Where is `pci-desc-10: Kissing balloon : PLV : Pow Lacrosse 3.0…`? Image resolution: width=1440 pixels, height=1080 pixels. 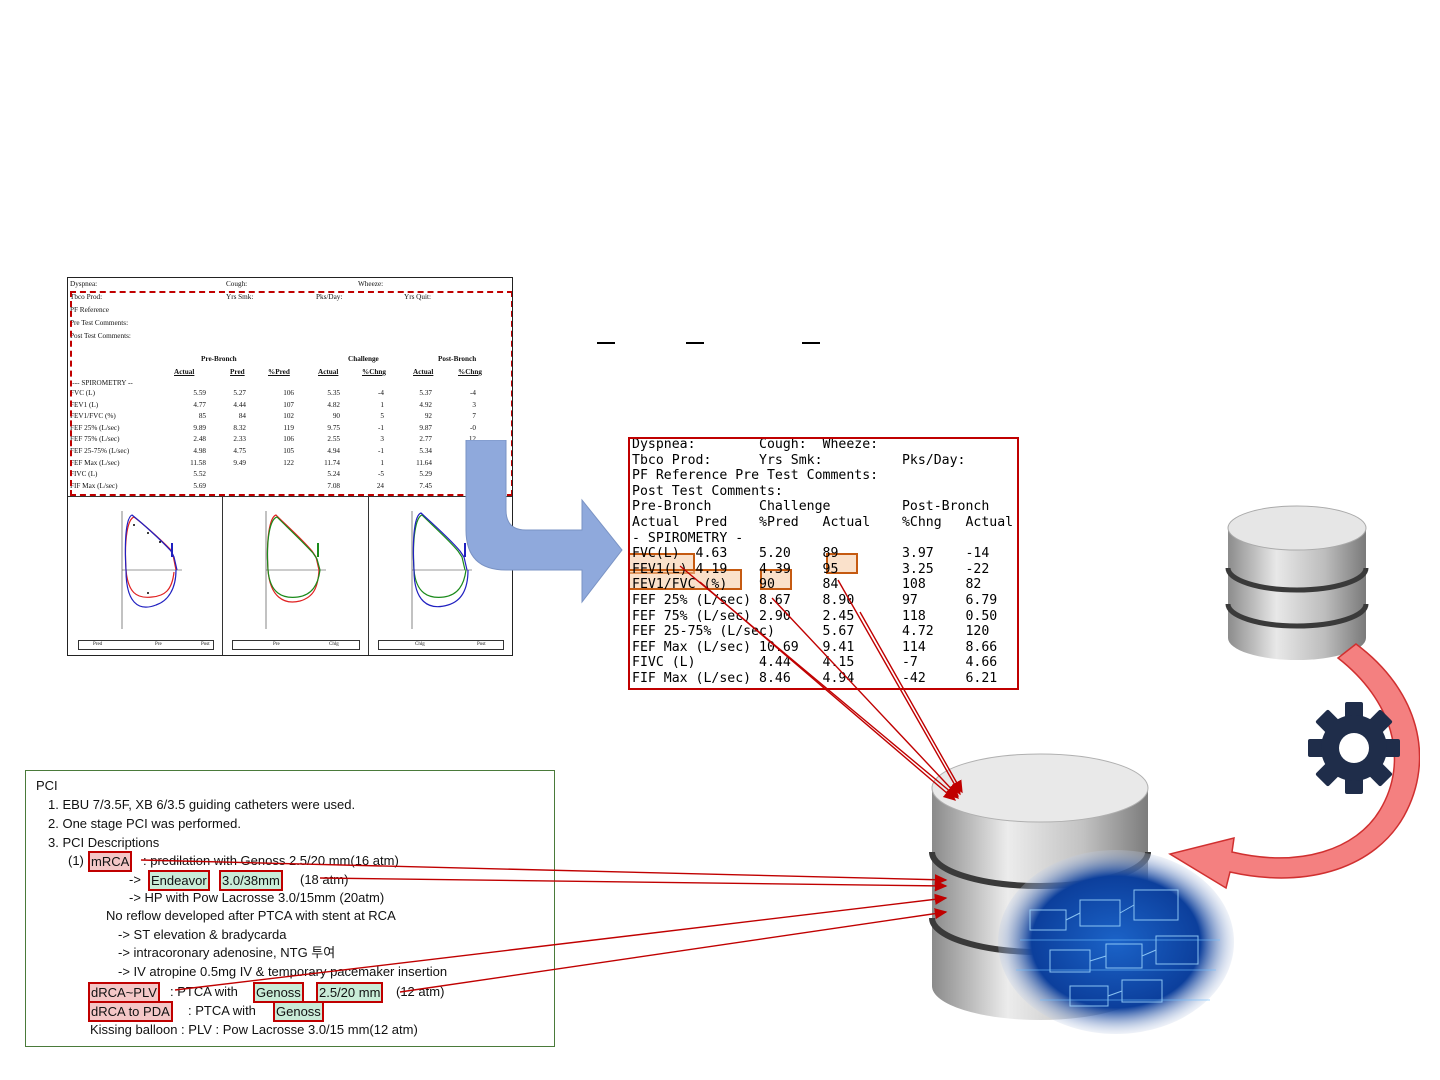 pci-desc-10: Kissing balloon : PLV : Pow Lacrosse 3.0… is located at coordinates (254, 1029).